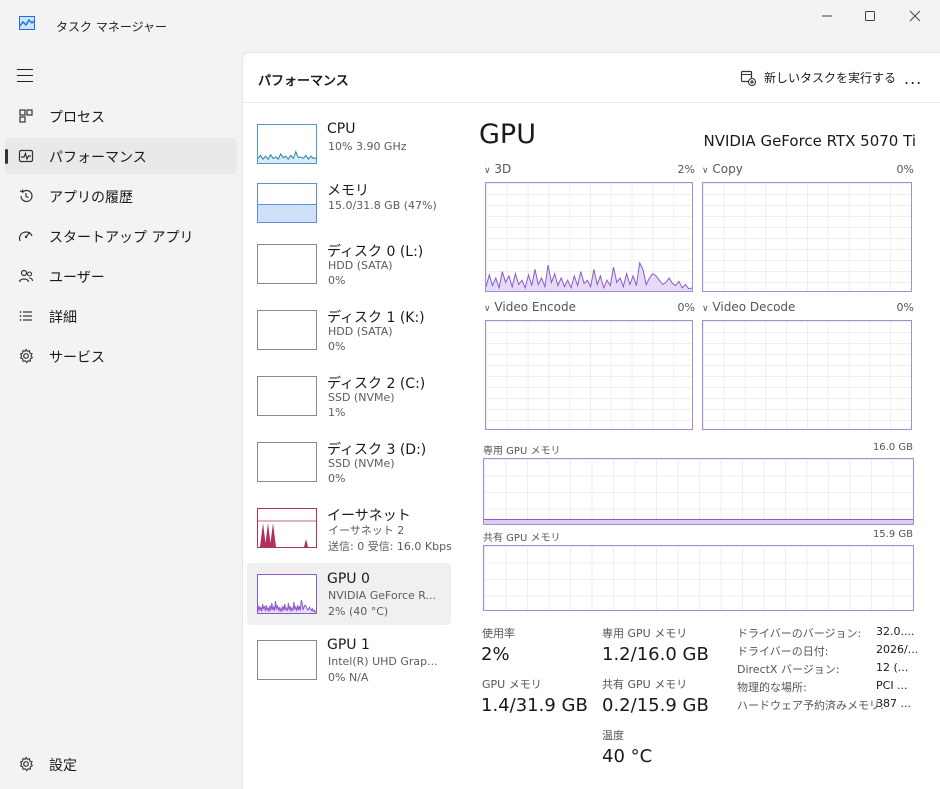 This screenshot has width=940, height=789. Describe the element at coordinates (809, 141) in the screenshot. I see `gpu-model-name: NVIDIA GeForce RTX 5070 Ti` at that location.